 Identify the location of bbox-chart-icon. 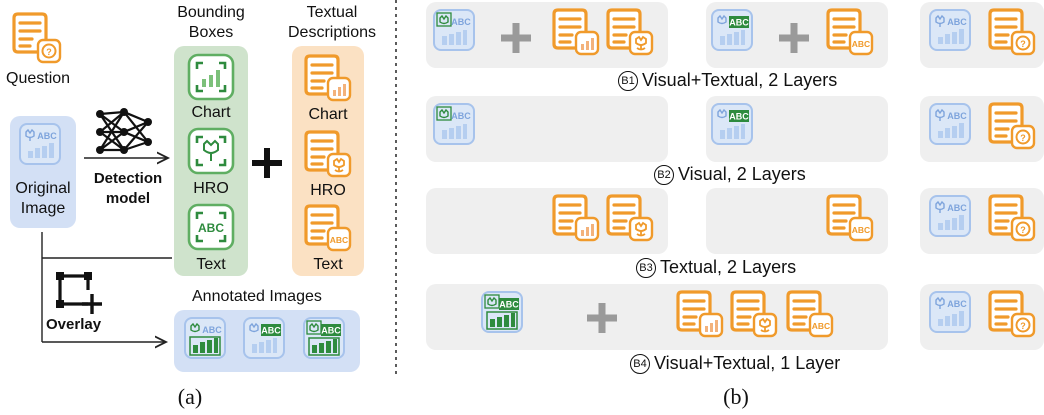
(211, 77).